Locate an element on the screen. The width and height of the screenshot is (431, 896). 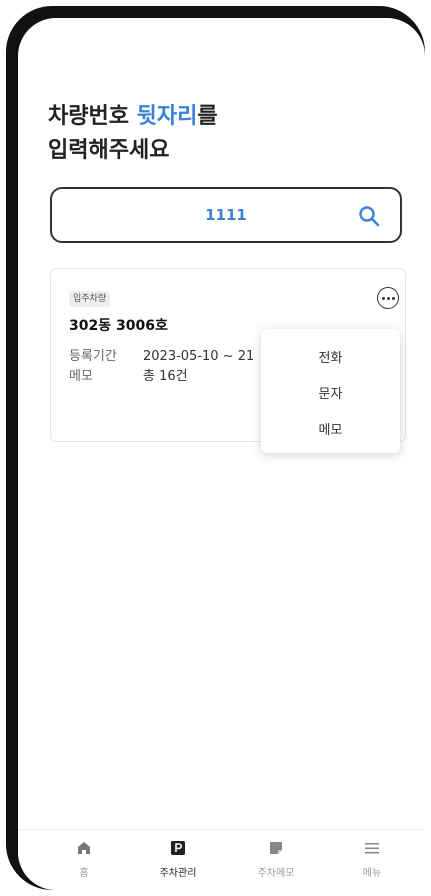
options-dropdown: 전화 문자 메모 is located at coordinates (330, 391).